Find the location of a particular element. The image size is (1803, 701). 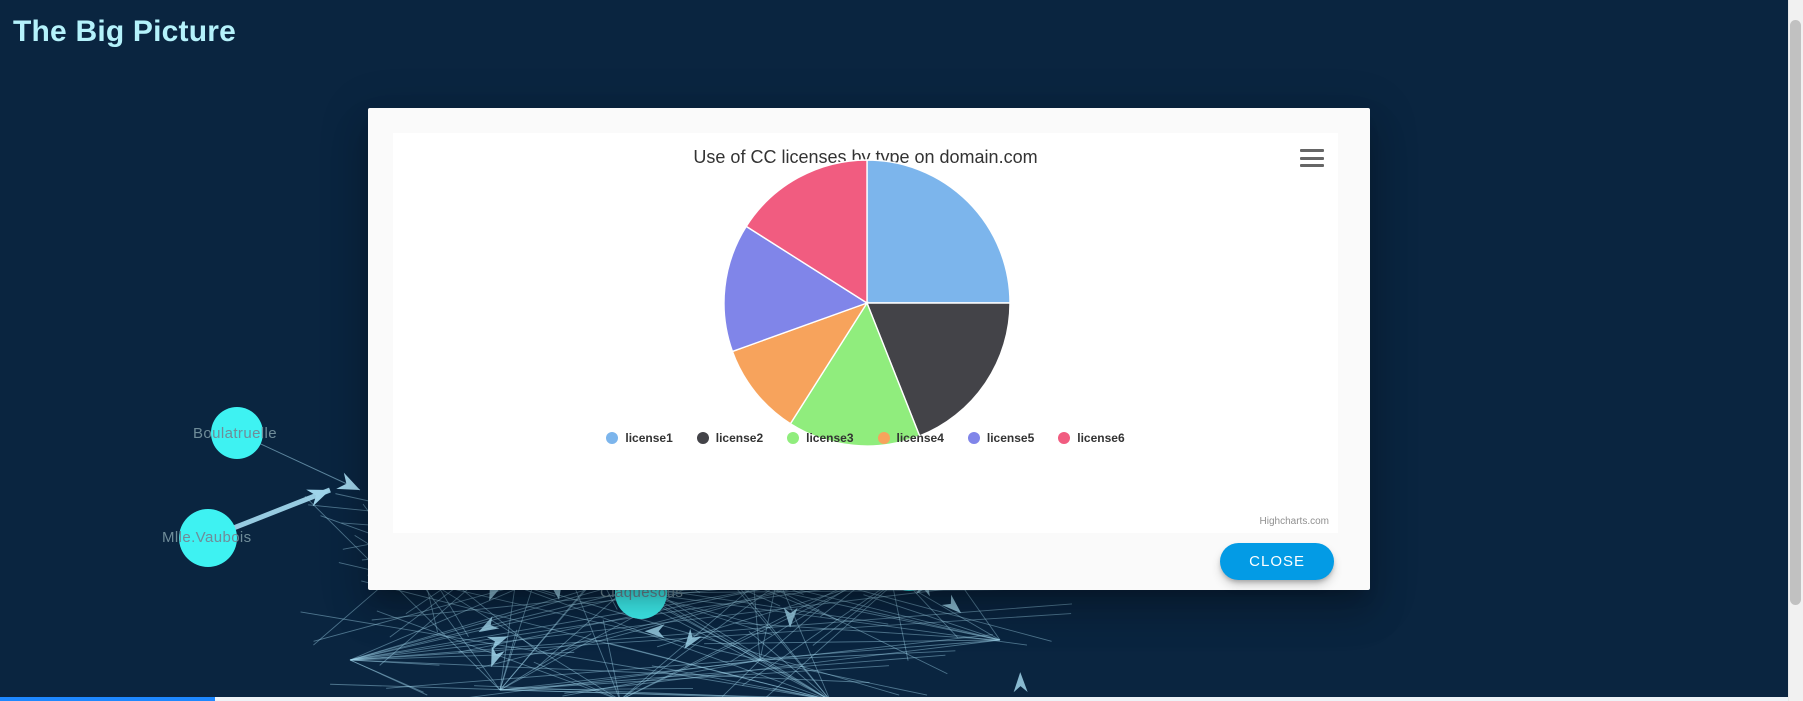

legend-item-license2: license2 is located at coordinates (730, 438).